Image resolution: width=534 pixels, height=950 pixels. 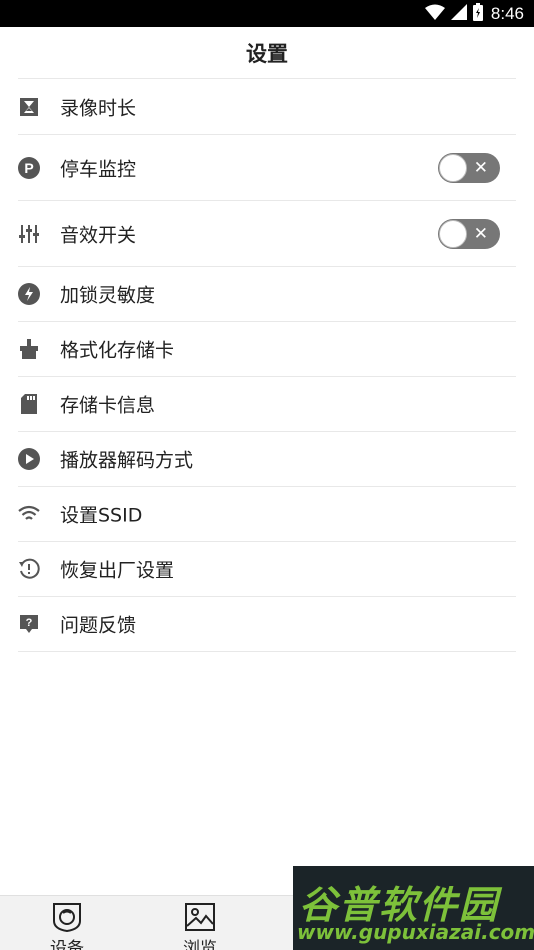 What do you see at coordinates (98, 625) in the screenshot?
I see `setting-label: 问题反馈` at bounding box center [98, 625].